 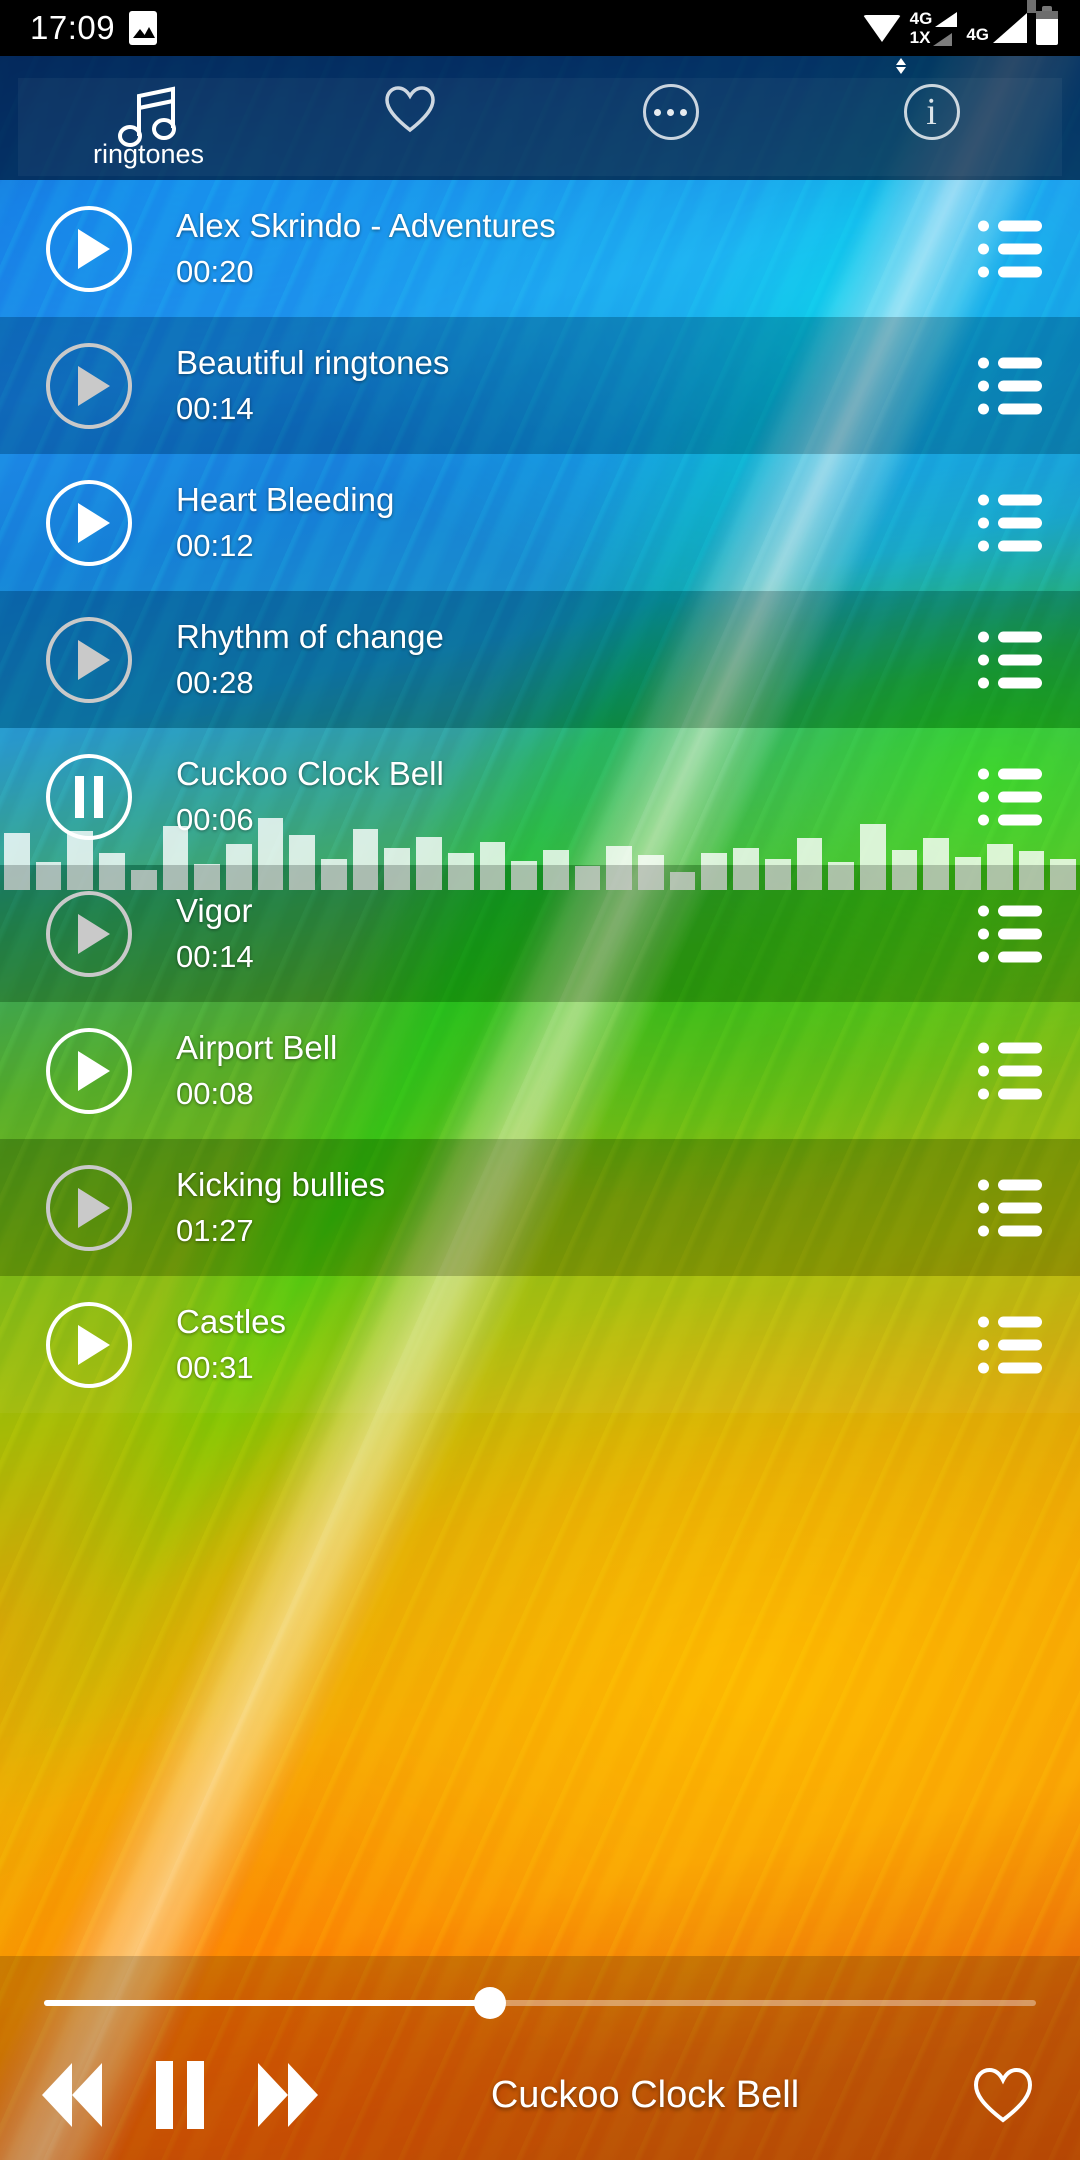 What do you see at coordinates (73, 27) in the screenshot?
I see `status-bar-clock: 17:09` at bounding box center [73, 27].